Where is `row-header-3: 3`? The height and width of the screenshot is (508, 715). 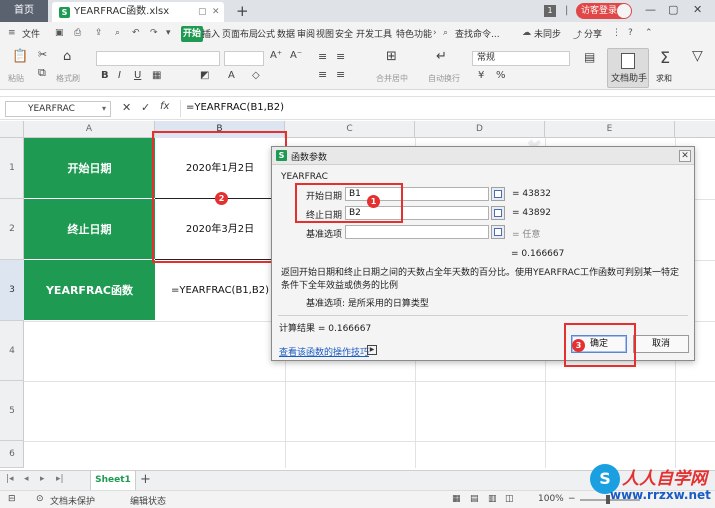
row-header-3: 3 is located at coordinates (12, 290).